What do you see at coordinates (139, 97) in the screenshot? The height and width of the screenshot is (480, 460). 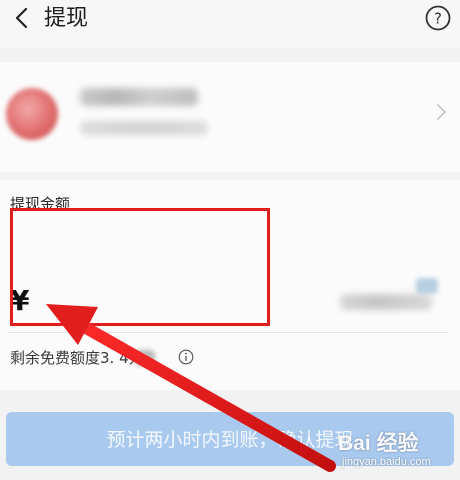 I see `account-name-blurred` at bounding box center [139, 97].